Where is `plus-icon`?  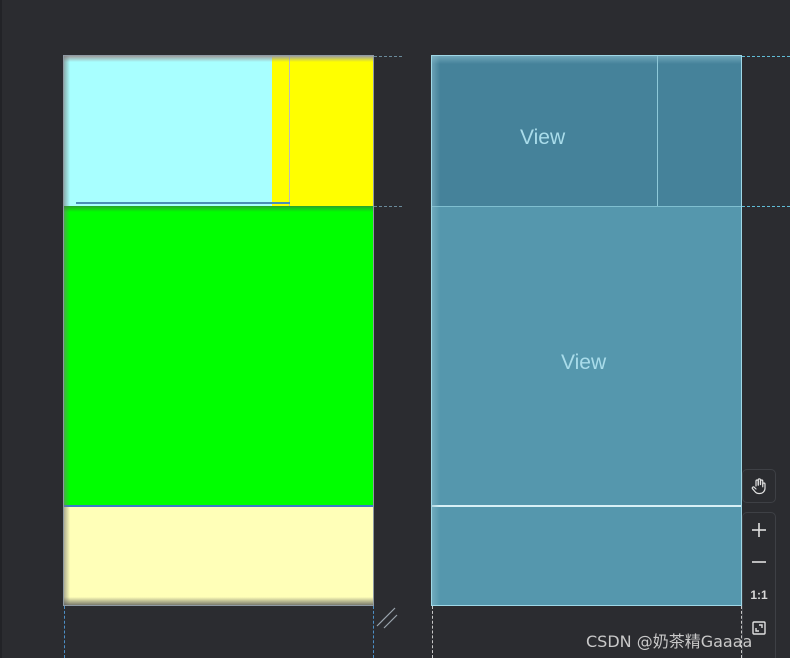
plus-icon is located at coordinates (759, 530).